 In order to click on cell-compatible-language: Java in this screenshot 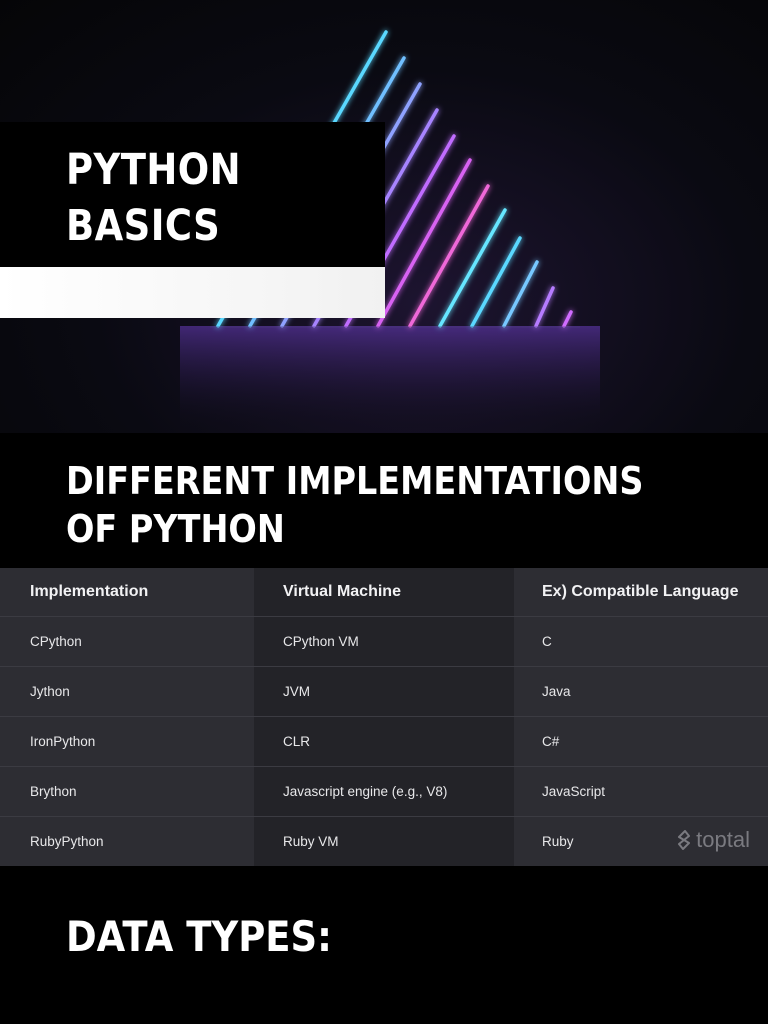, I will do `click(641, 691)`.